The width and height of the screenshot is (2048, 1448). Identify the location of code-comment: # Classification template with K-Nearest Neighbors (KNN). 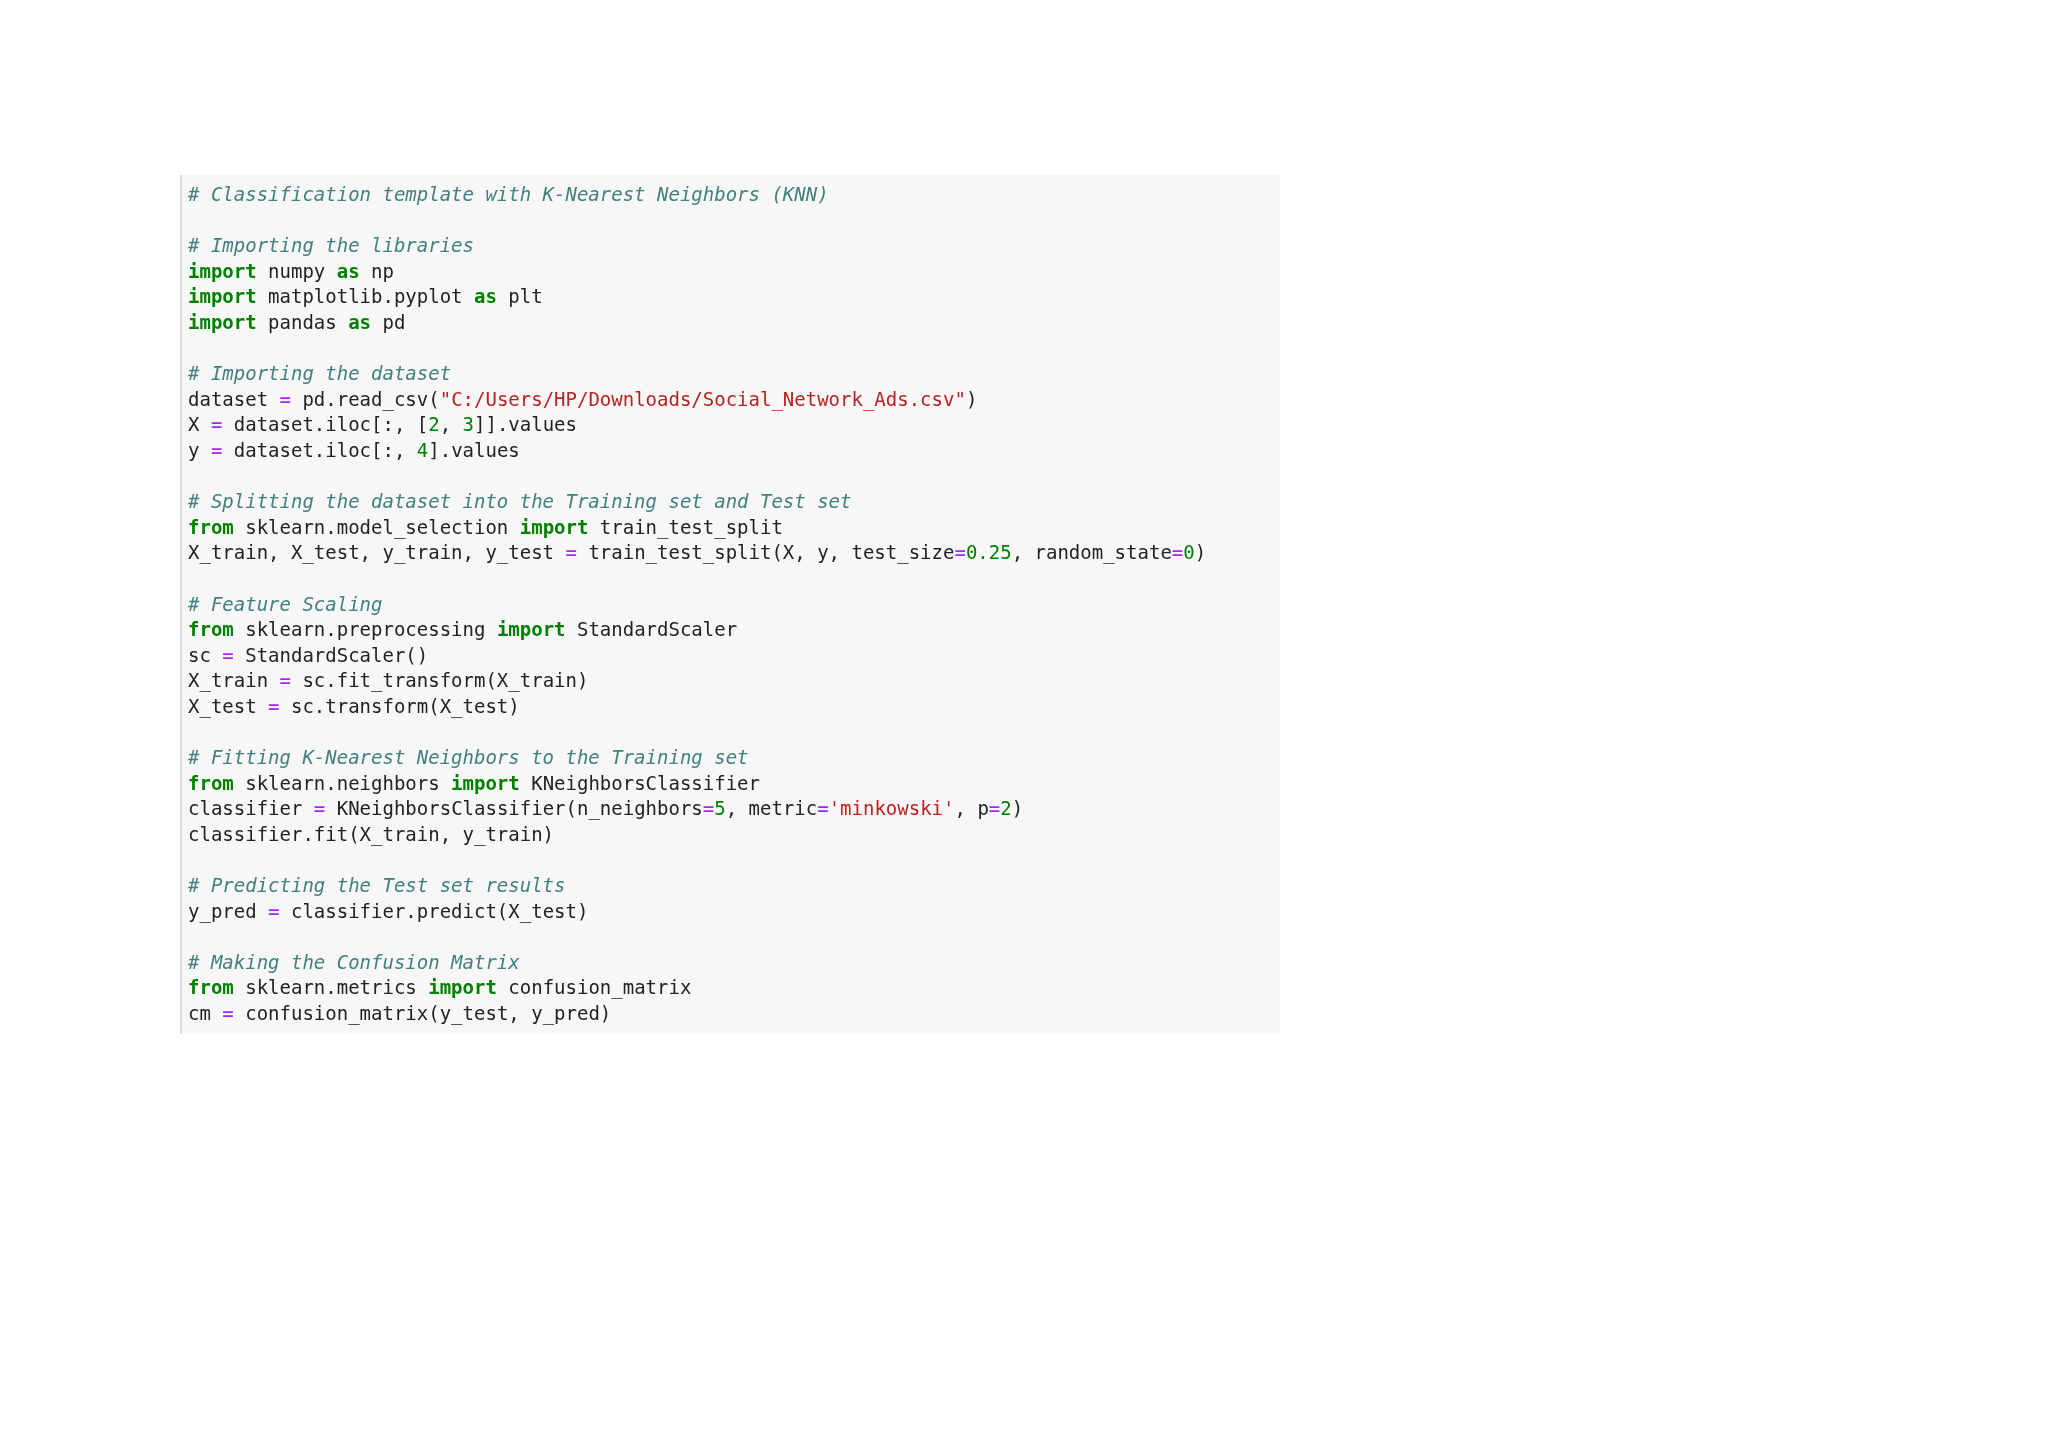
(508, 194).